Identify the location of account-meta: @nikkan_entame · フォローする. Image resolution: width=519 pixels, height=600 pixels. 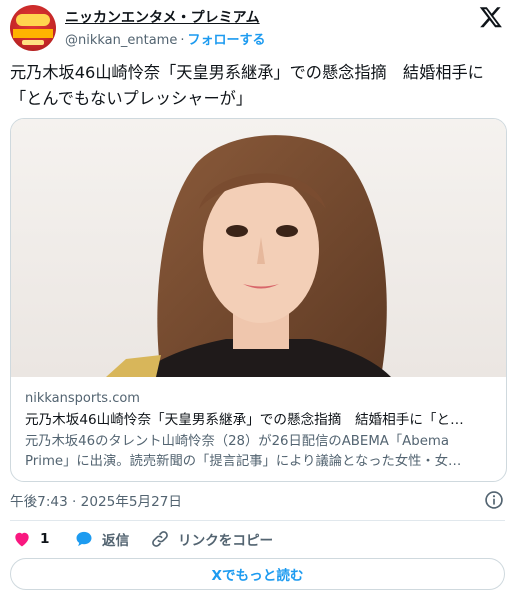
(165, 38).